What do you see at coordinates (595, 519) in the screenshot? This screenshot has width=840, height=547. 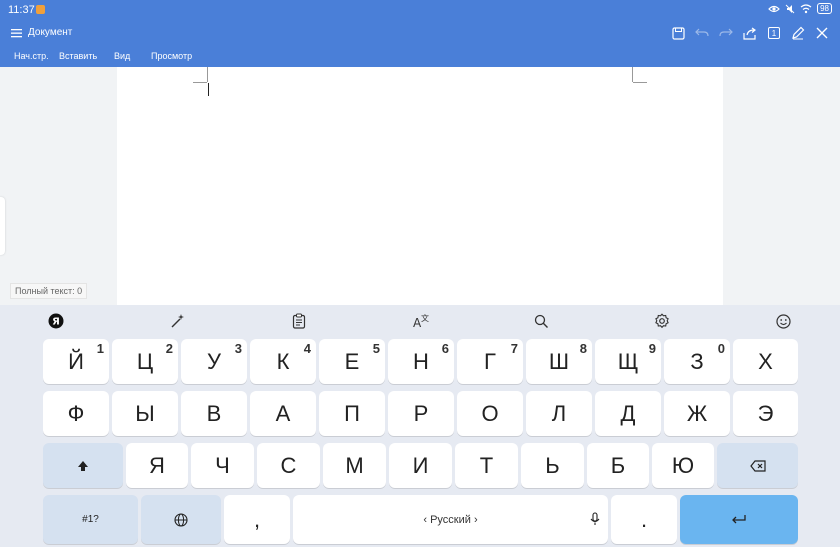 I see `microphone-icon` at bounding box center [595, 519].